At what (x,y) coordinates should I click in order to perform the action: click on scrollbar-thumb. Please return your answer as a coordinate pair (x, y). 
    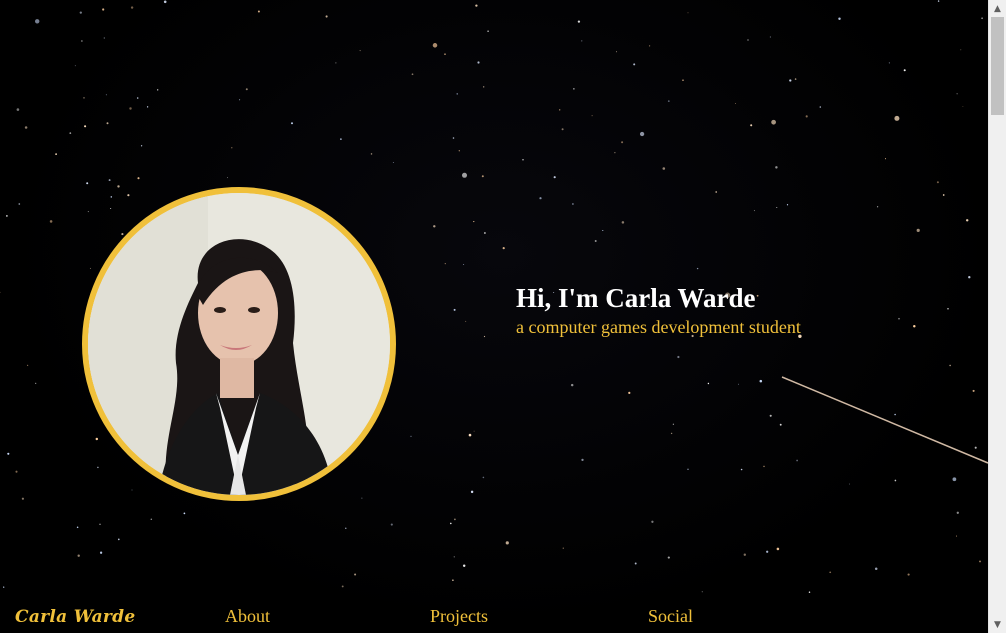
    Looking at the image, I should click on (997, 66).